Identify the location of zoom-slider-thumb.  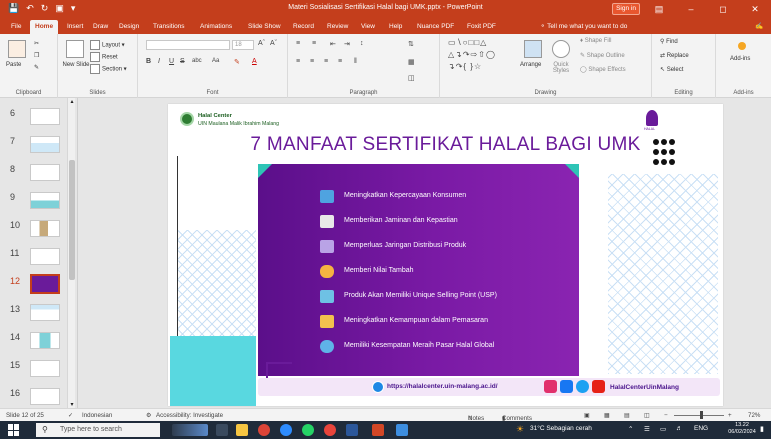
(701, 415).